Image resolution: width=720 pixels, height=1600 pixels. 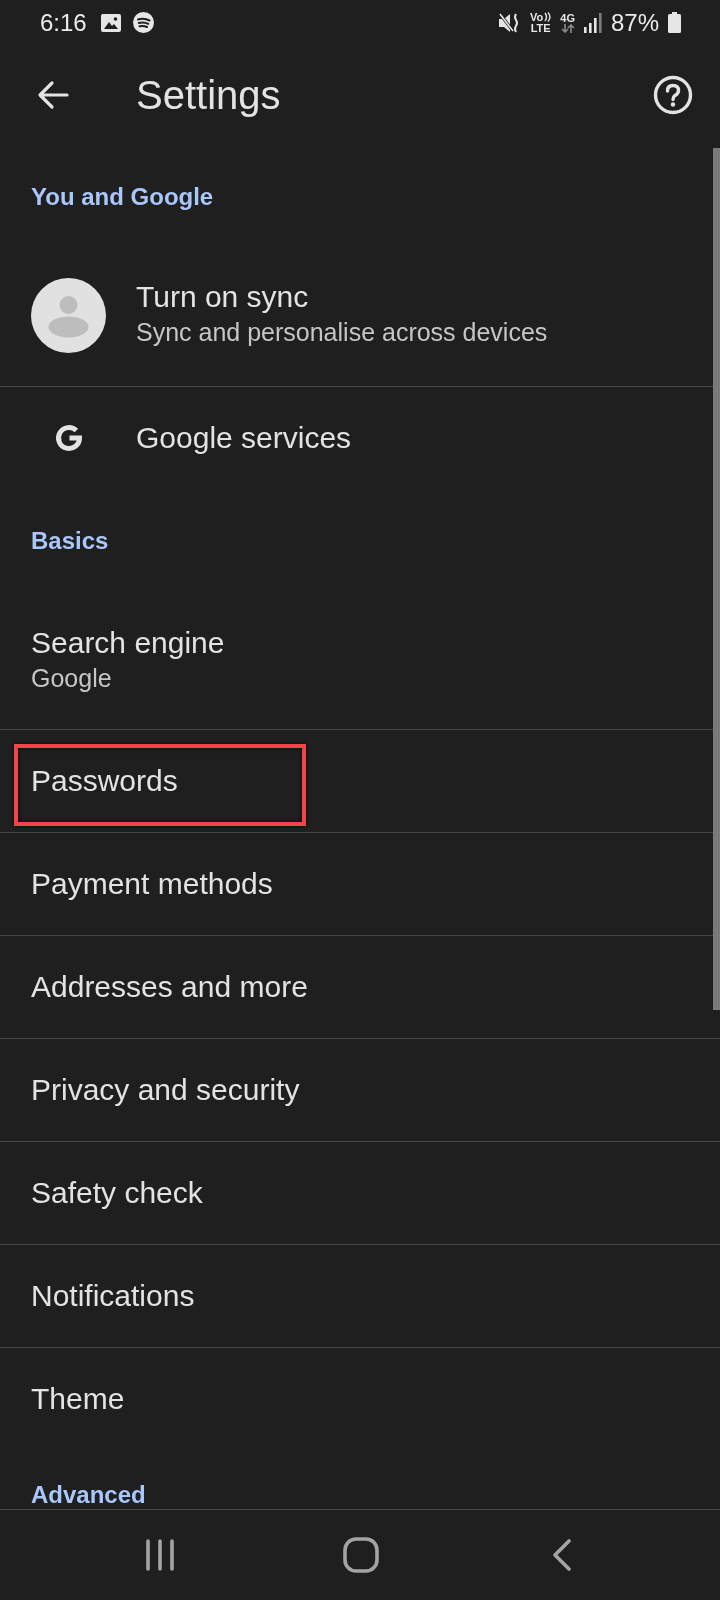 What do you see at coordinates (244, 438) in the screenshot?
I see `item-title: Google services` at bounding box center [244, 438].